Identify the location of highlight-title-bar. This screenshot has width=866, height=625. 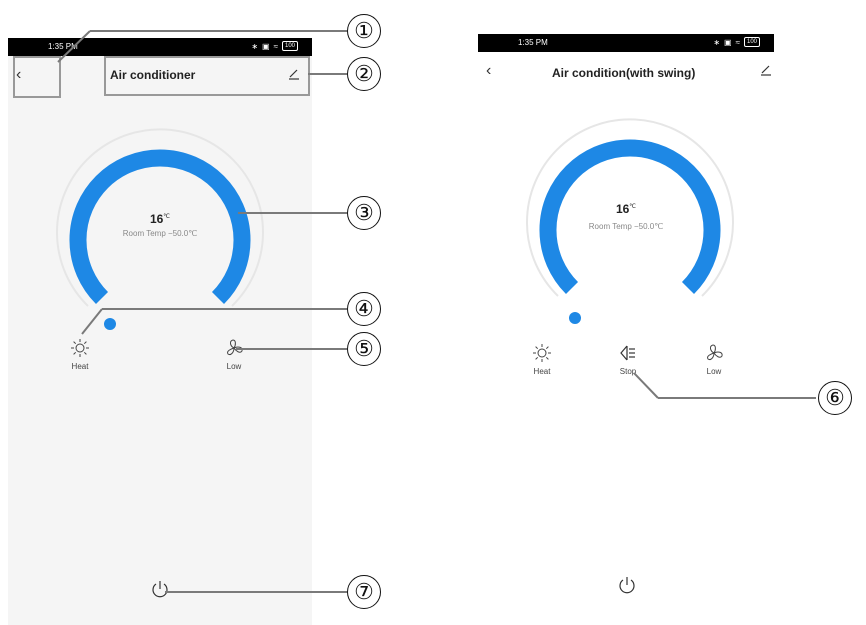
(207, 76).